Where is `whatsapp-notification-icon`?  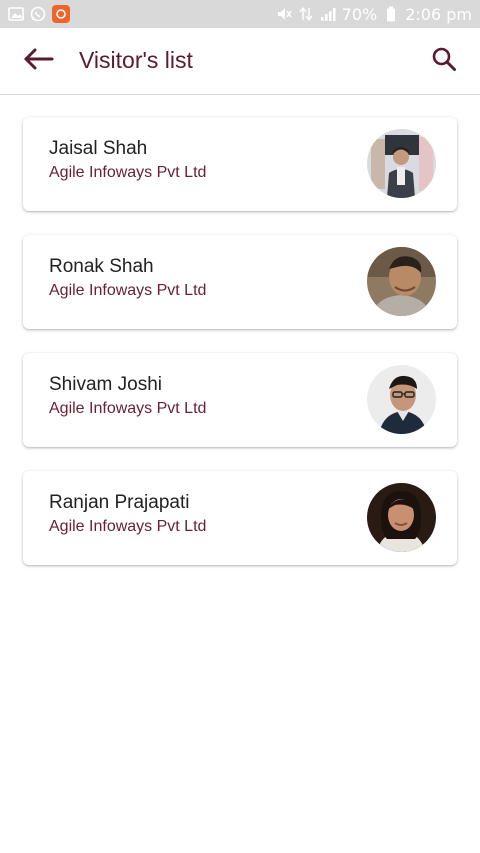 whatsapp-notification-icon is located at coordinates (38, 14).